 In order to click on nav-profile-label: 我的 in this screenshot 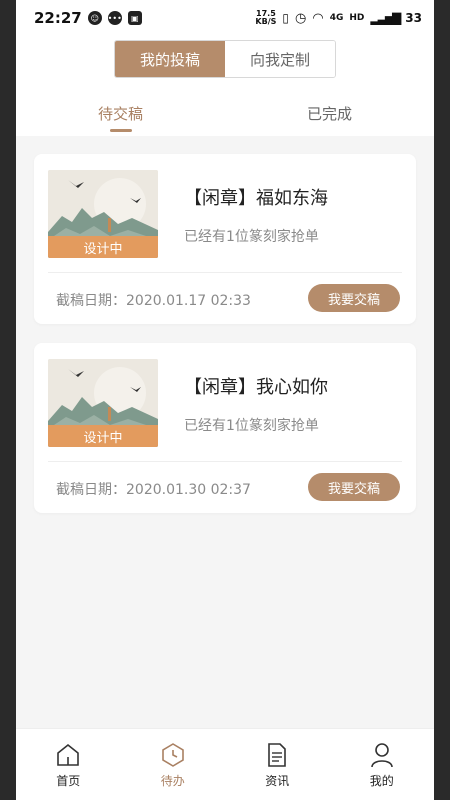, I will do `click(381, 780)`.